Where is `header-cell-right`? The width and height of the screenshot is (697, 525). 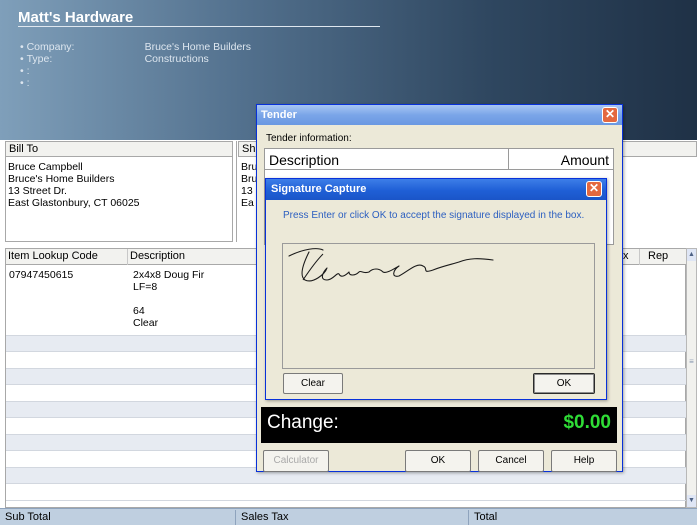
header-cell-right is located at coordinates (659, 149).